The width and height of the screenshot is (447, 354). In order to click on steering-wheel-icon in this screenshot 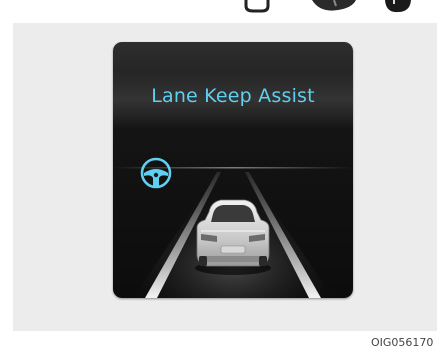, I will do `click(156, 173)`.